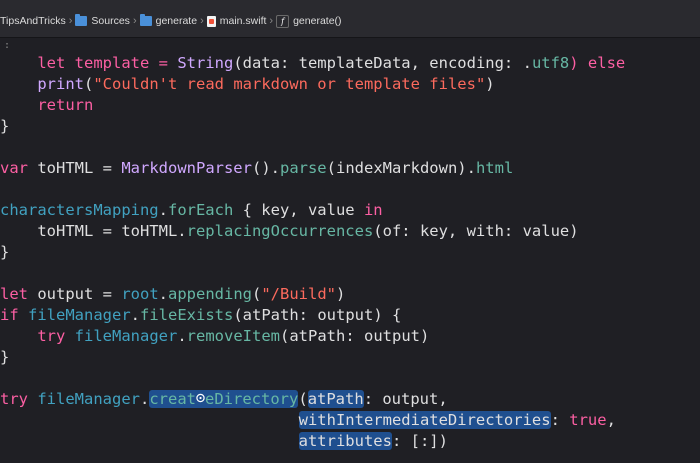 The height and width of the screenshot is (463, 700). What do you see at coordinates (335, 399) in the screenshot?
I see `selected-token: atPath` at bounding box center [335, 399].